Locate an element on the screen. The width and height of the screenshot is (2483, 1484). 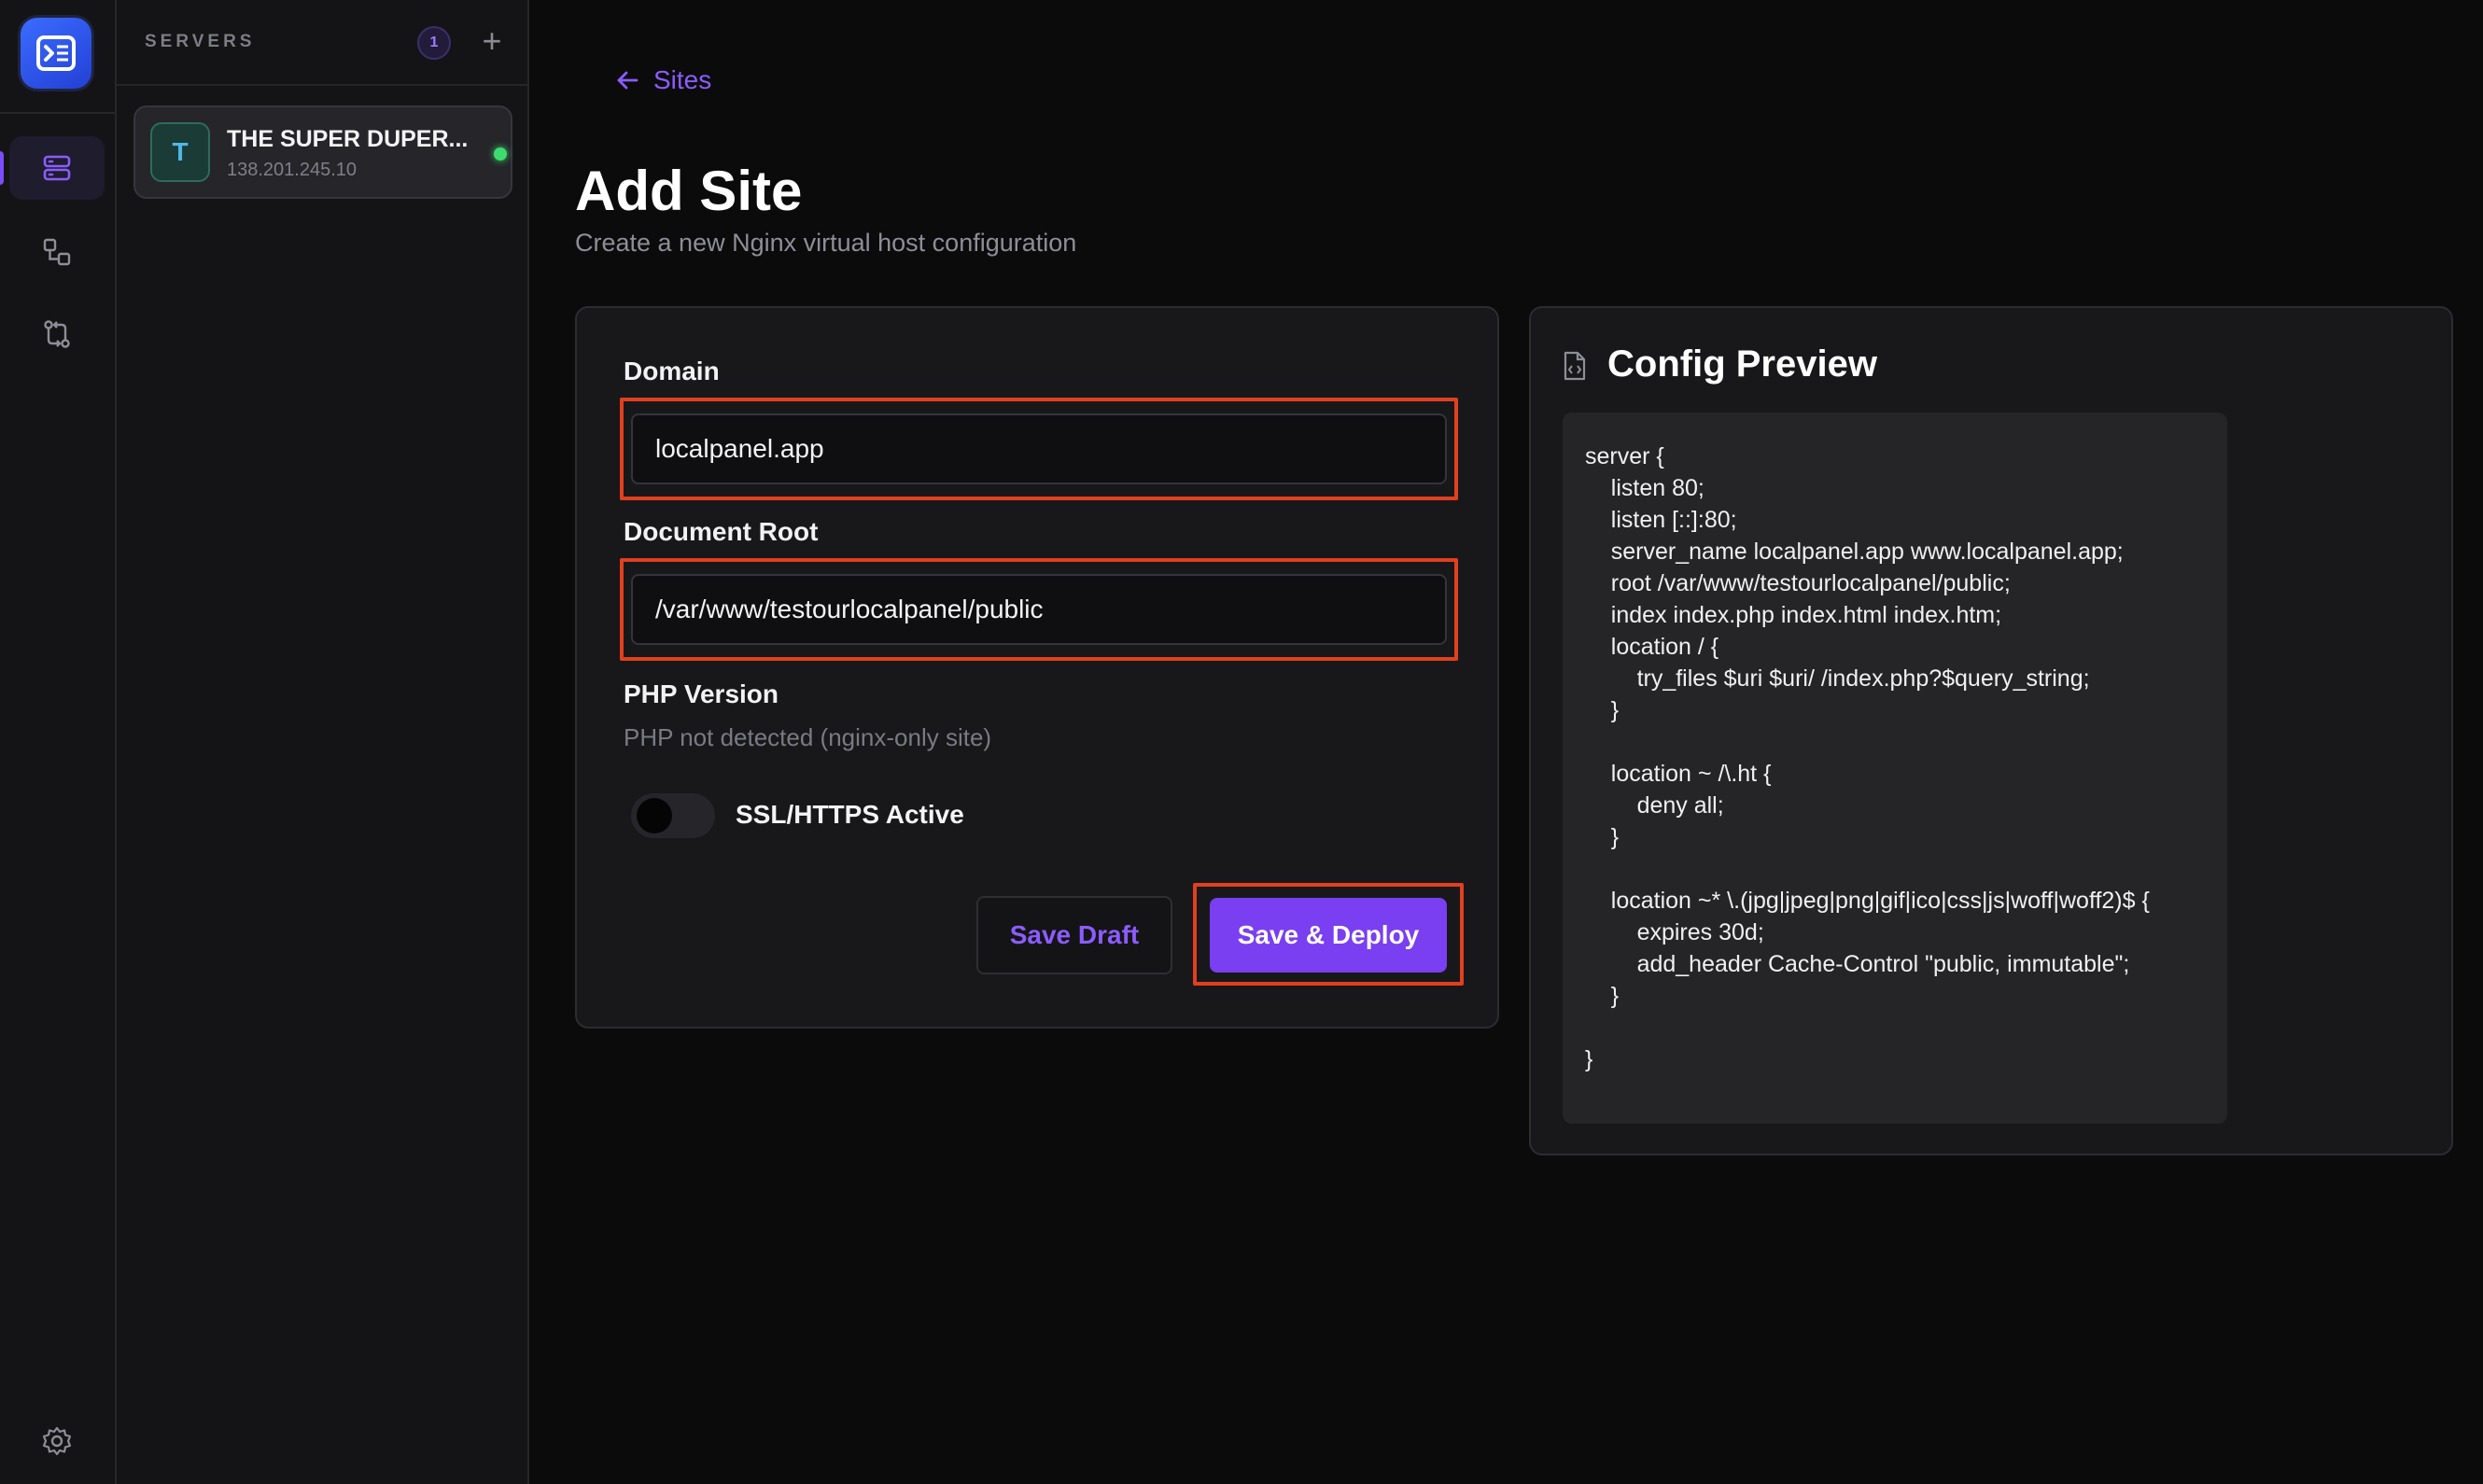
save-deploy-button: Save & Deploy is located at coordinates (1328, 935).